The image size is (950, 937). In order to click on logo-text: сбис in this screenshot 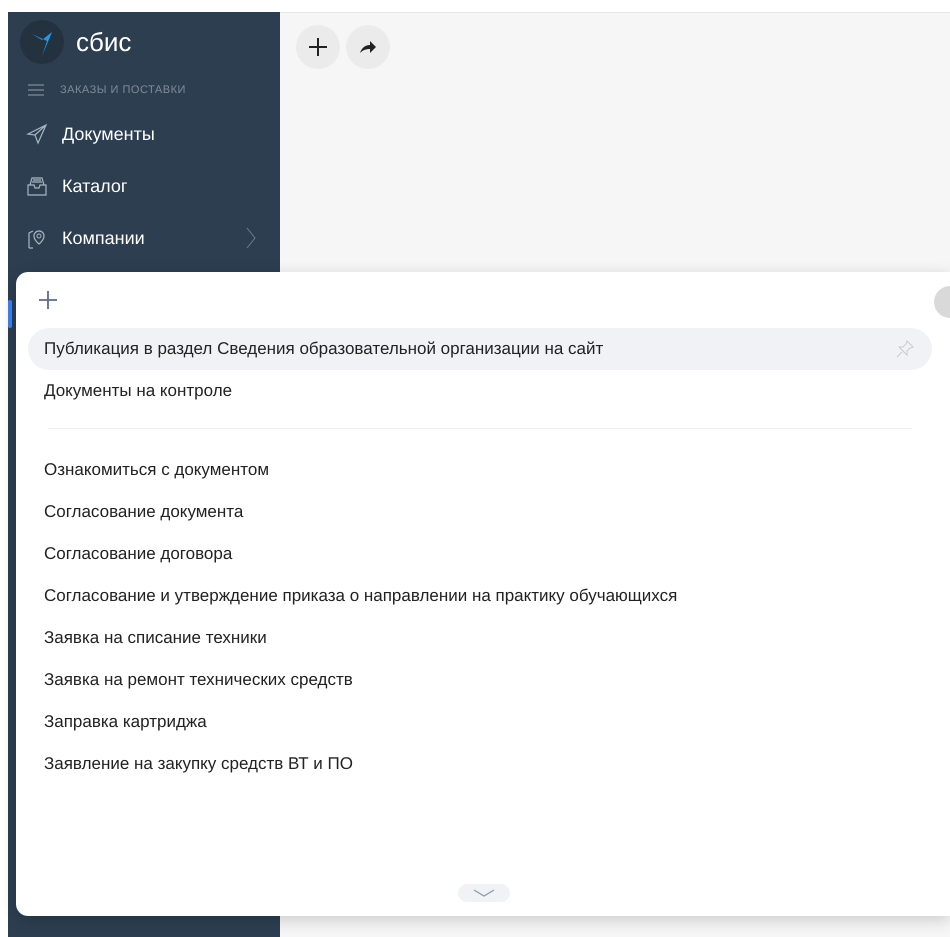, I will do `click(104, 42)`.